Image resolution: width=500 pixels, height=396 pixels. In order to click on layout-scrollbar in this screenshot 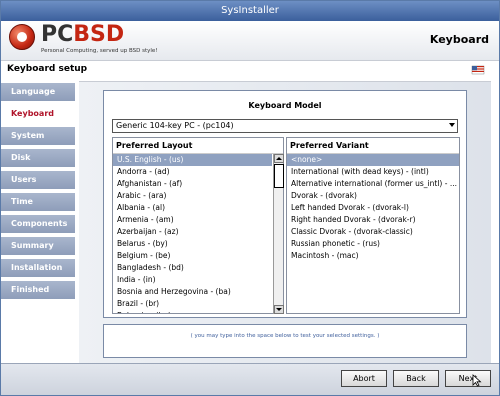, I will do `click(278, 234)`.